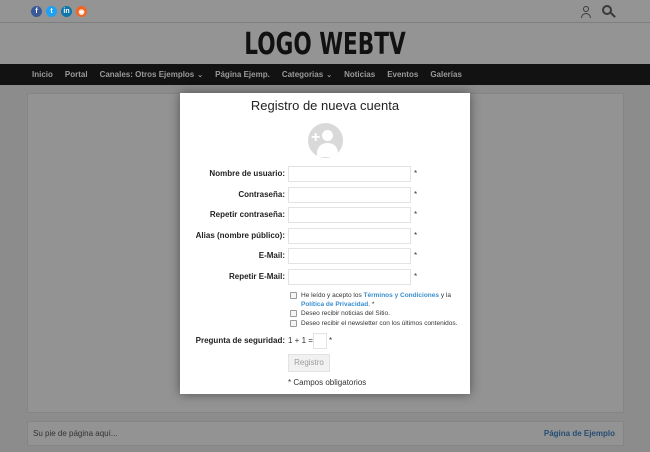 This screenshot has height=452, width=650. What do you see at coordinates (240, 340) in the screenshot?
I see `security-question-label: Pregunta de seguridad:` at bounding box center [240, 340].